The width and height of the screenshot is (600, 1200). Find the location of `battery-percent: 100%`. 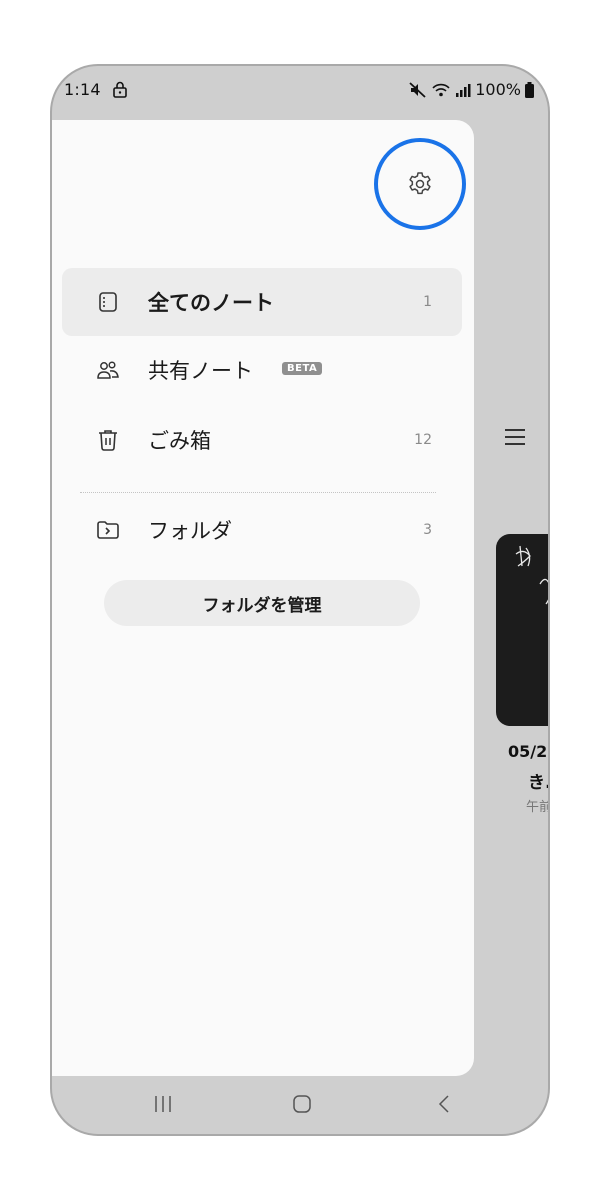

battery-percent: 100% is located at coordinates (498, 89).